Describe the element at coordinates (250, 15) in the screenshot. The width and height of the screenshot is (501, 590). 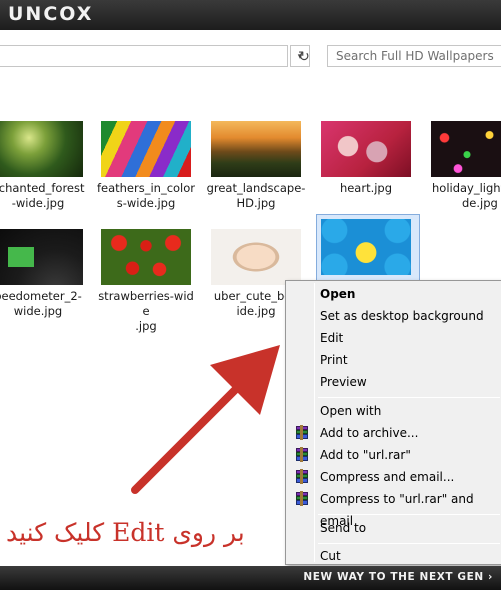
I see `top-watermark-bar: UNCOX` at that location.